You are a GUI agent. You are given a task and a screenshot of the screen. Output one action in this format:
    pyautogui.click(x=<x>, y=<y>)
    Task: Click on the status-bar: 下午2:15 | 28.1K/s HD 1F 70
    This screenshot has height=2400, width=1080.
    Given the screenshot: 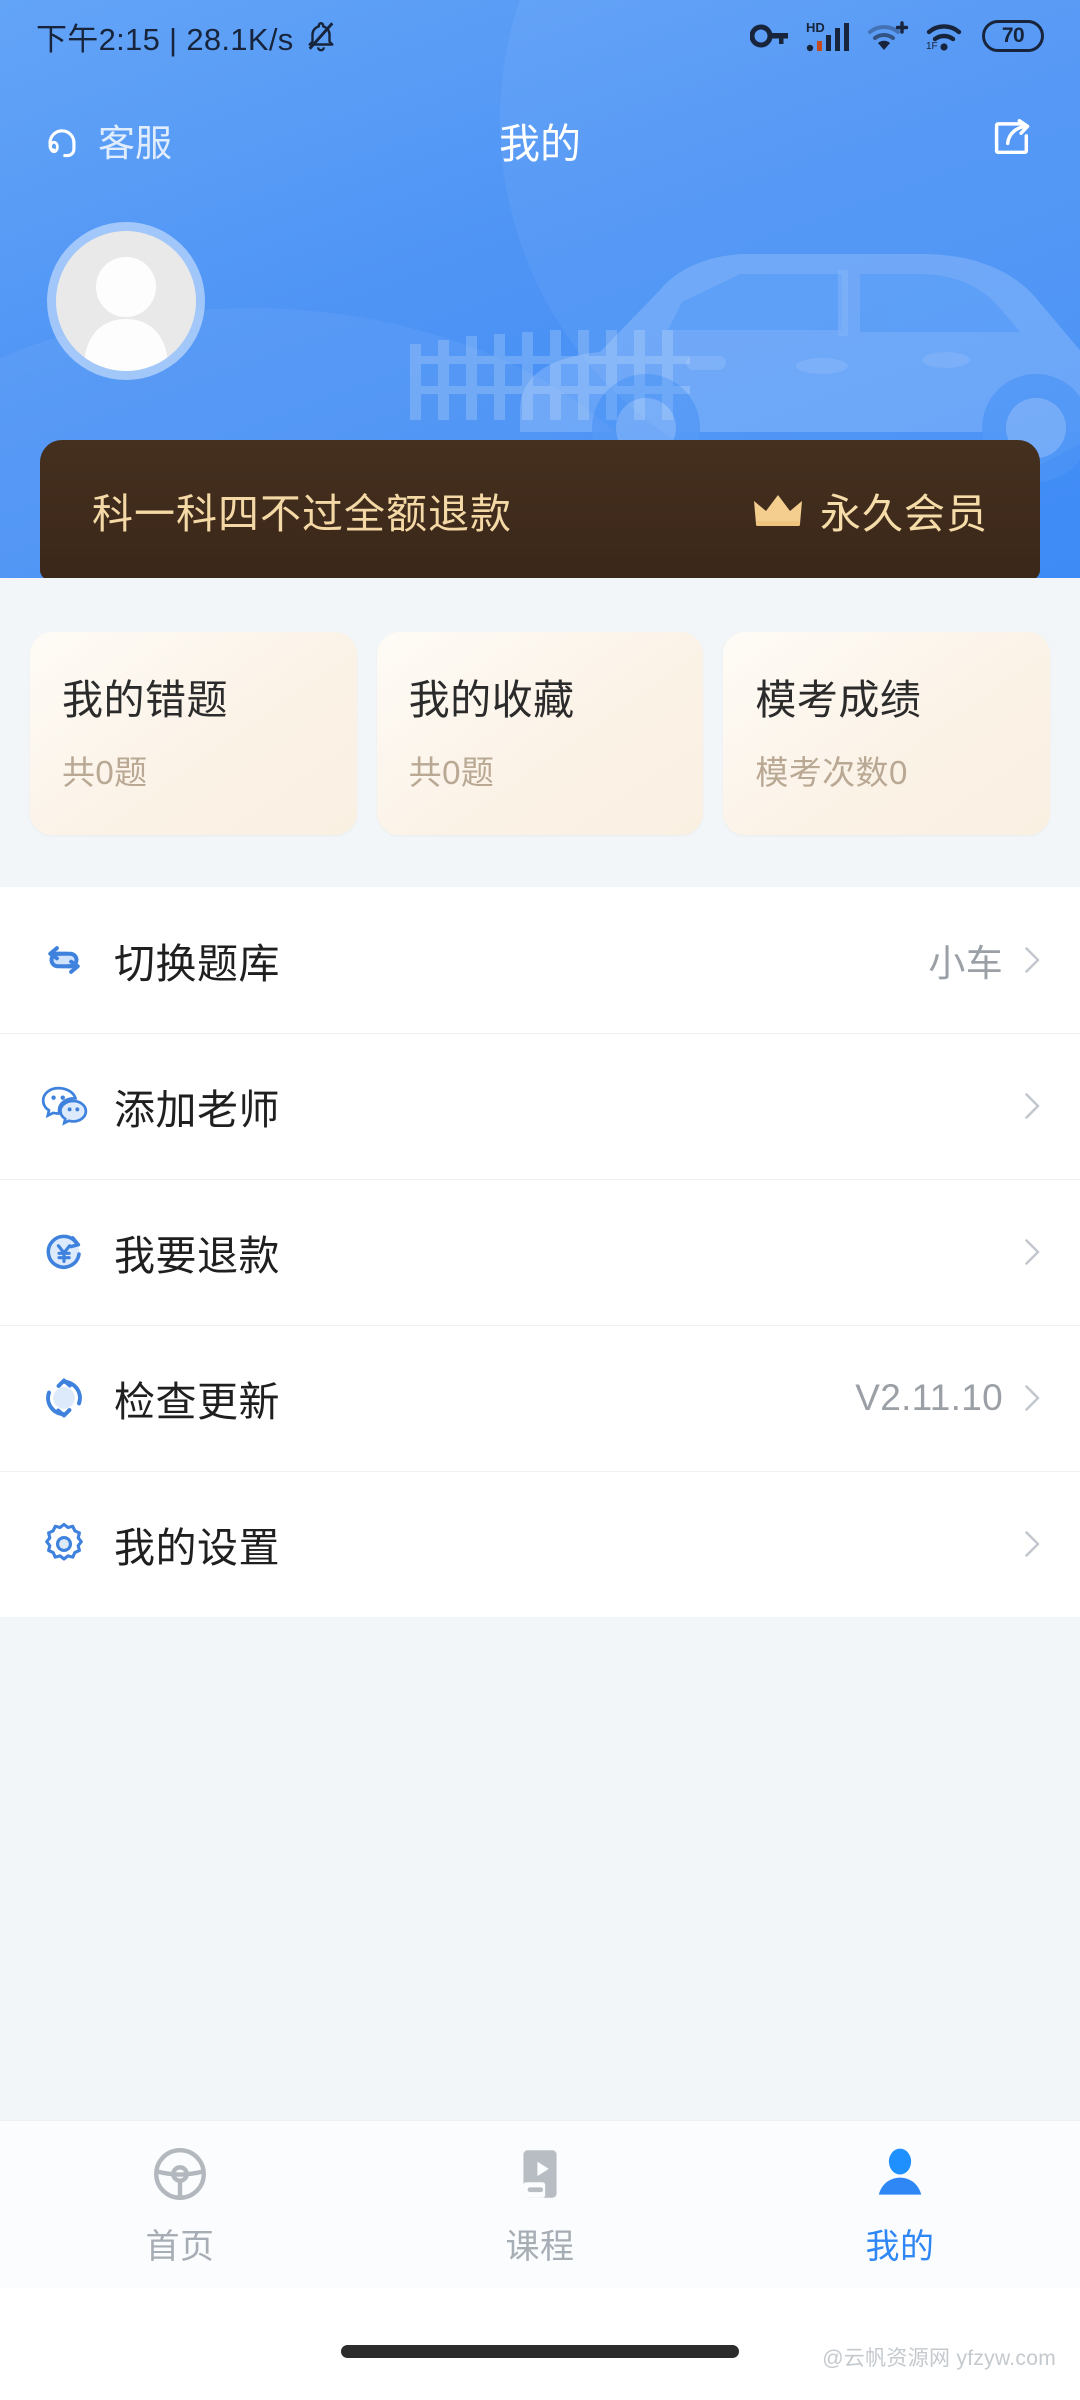 What is the action you would take?
    pyautogui.click(x=540, y=36)
    